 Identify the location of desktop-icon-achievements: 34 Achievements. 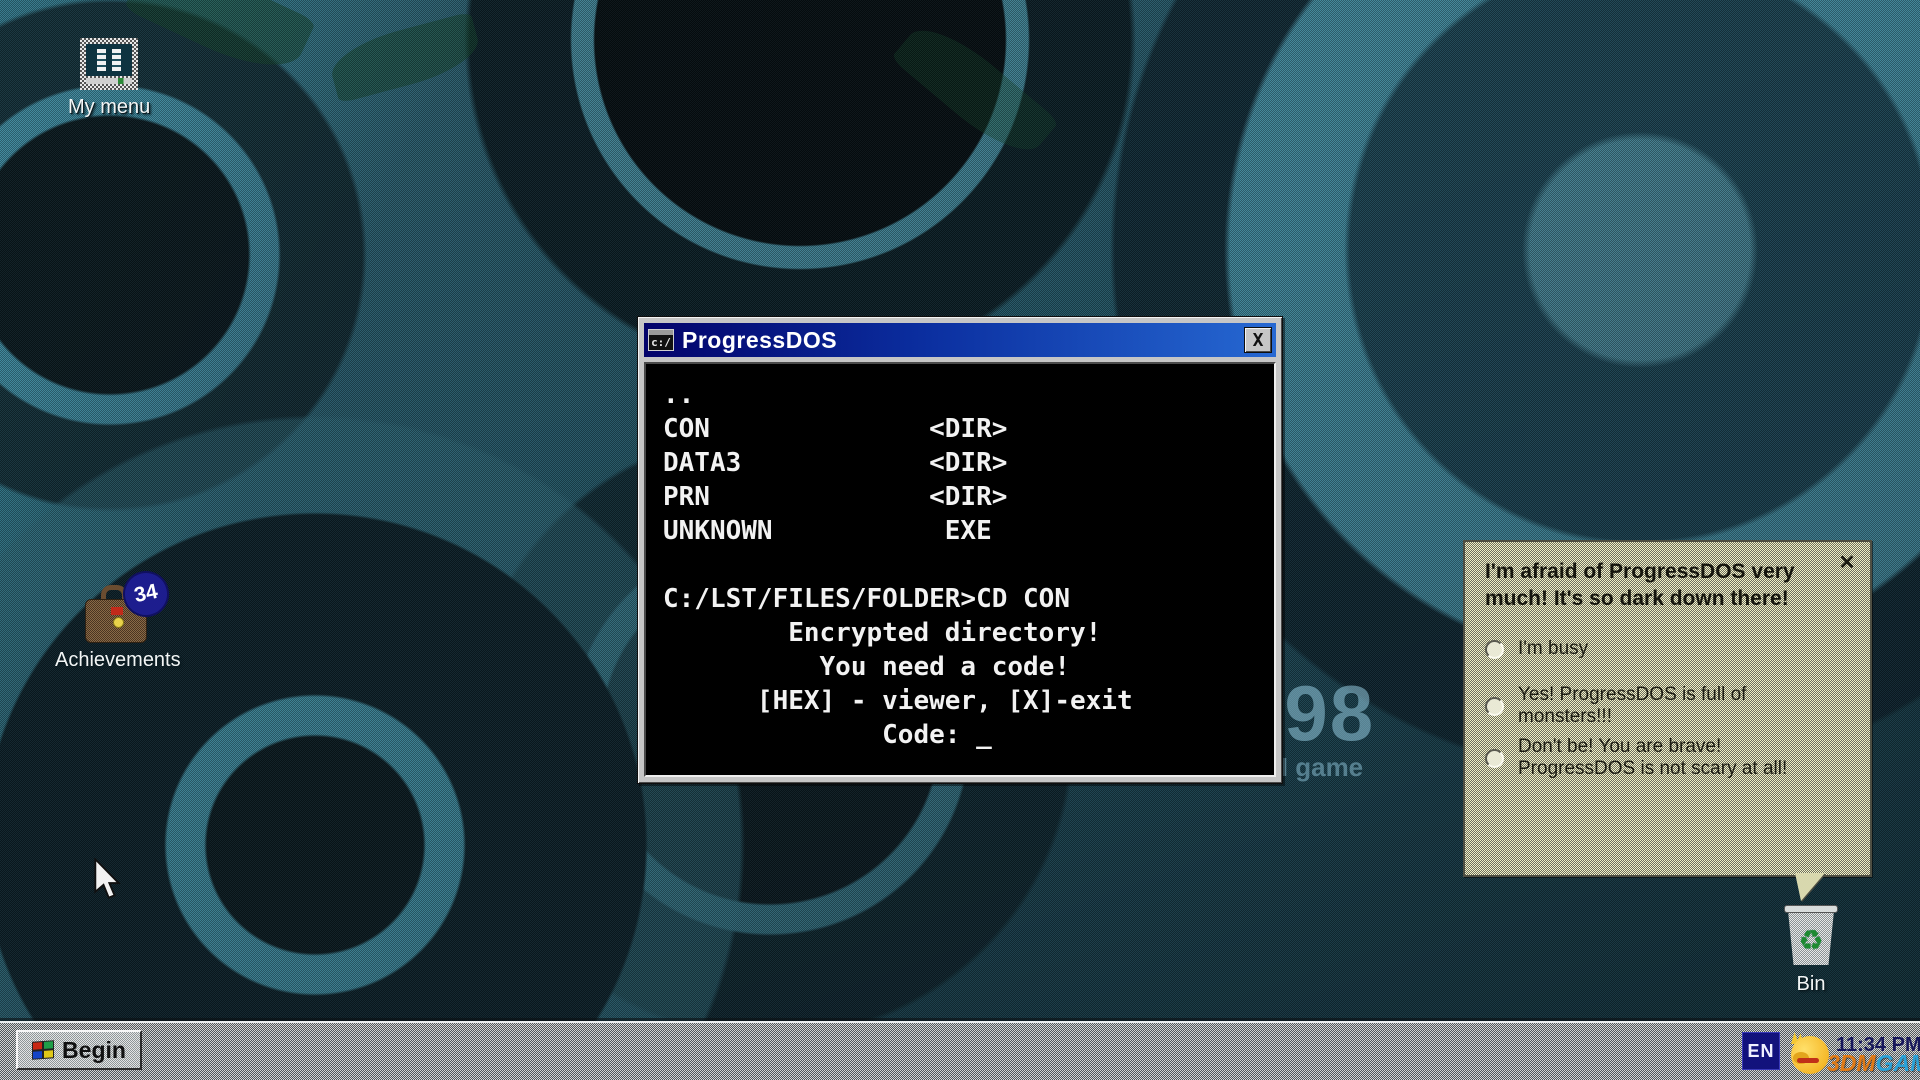
(118, 619).